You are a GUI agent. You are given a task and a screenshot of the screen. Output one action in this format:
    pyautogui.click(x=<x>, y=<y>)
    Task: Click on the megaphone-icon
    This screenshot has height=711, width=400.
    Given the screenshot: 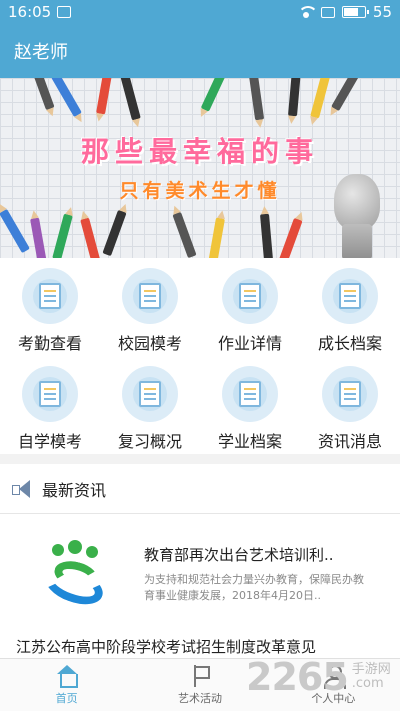 What is the action you would take?
    pyautogui.click(x=23, y=488)
    